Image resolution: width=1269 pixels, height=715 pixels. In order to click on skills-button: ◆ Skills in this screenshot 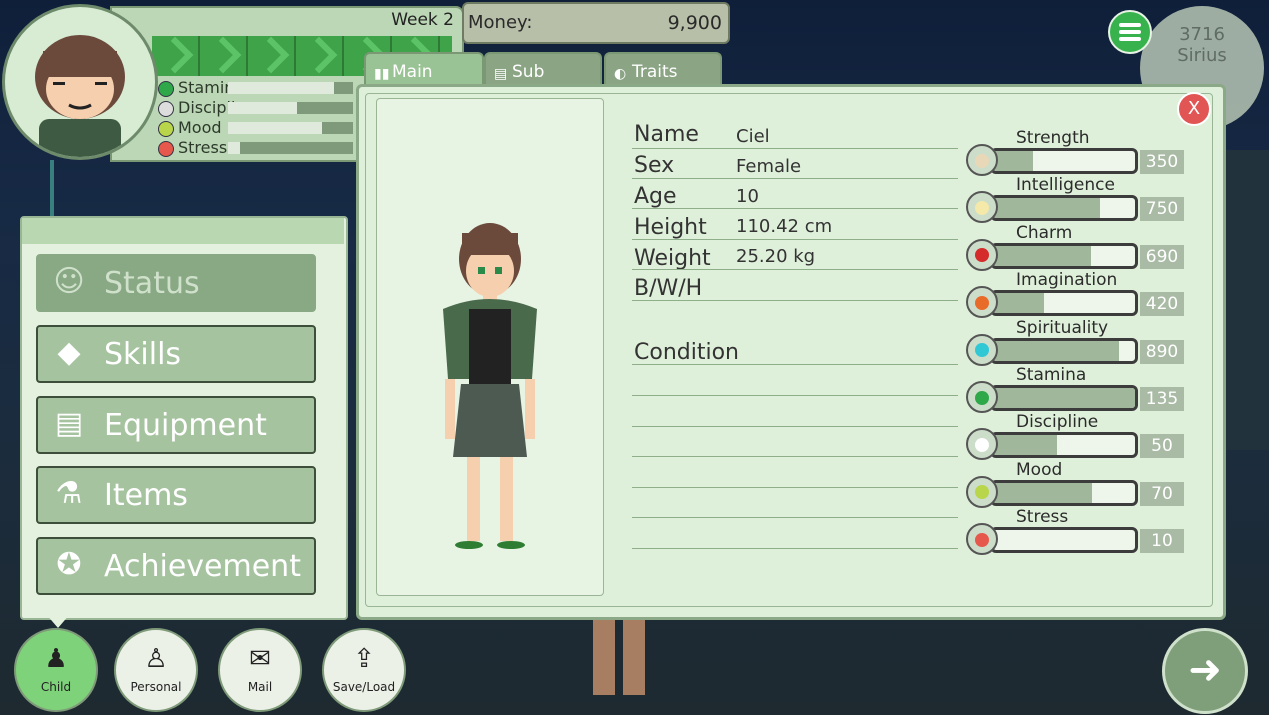, I will do `click(176, 354)`.